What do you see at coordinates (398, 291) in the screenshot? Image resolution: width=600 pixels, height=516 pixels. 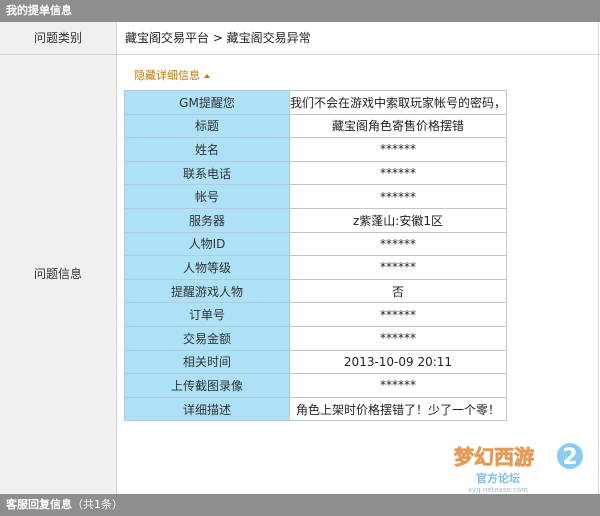 I see `detail-value: 否` at bounding box center [398, 291].